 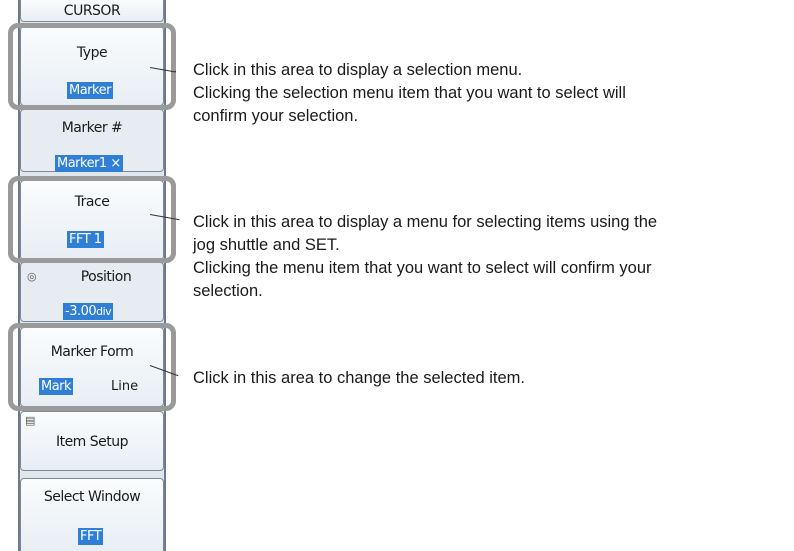 I want to click on trace-highlight-outline, so click(x=92, y=219).